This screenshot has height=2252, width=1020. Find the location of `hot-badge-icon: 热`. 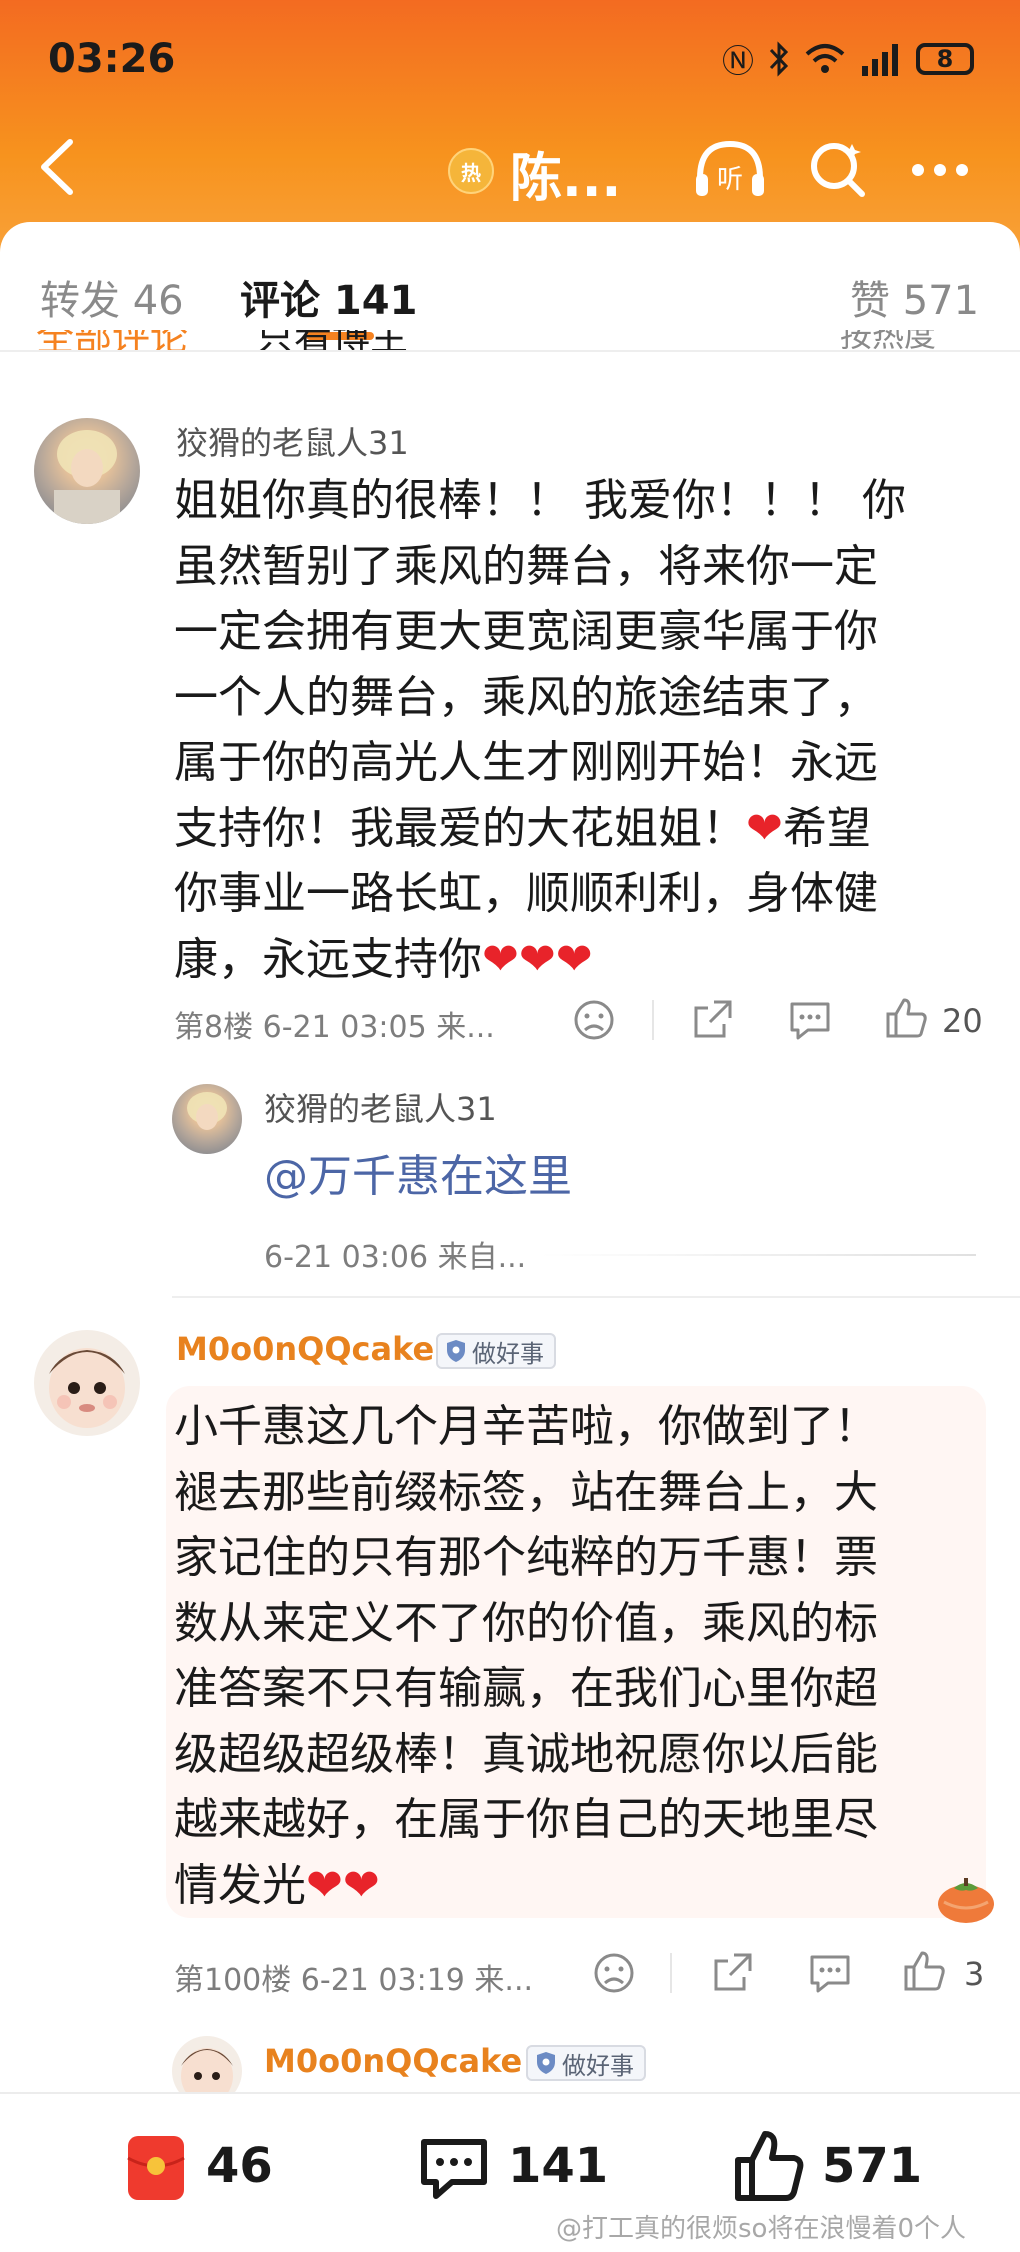

hot-badge-icon: 热 is located at coordinates (471, 171).